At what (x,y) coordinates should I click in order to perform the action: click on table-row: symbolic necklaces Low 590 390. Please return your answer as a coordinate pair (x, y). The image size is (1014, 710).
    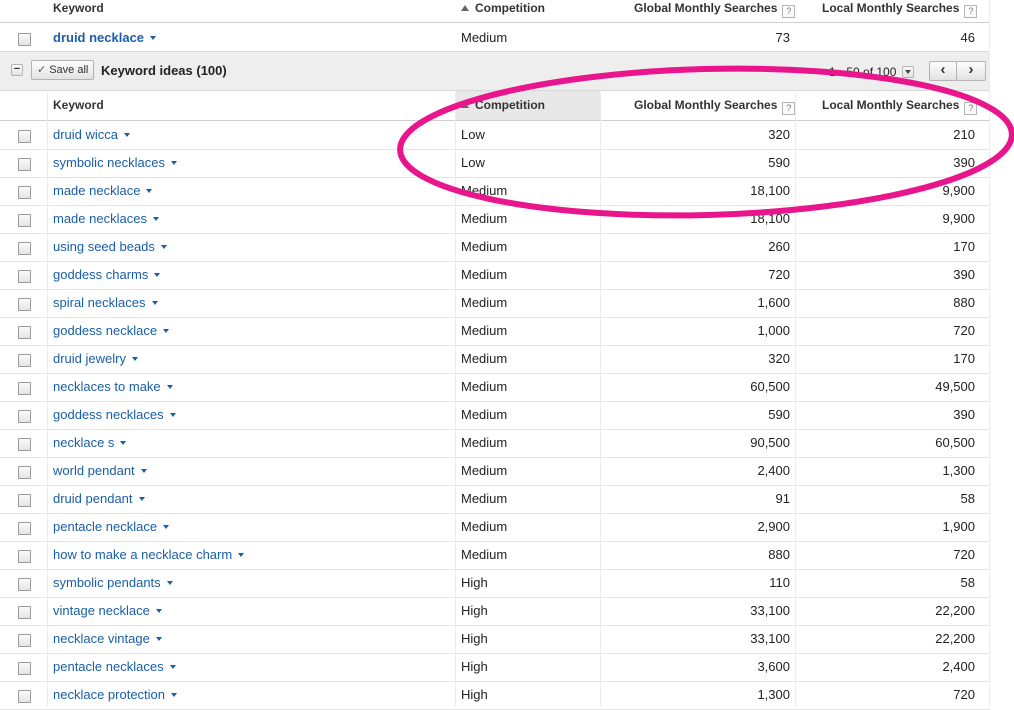
    Looking at the image, I should click on (495, 163).